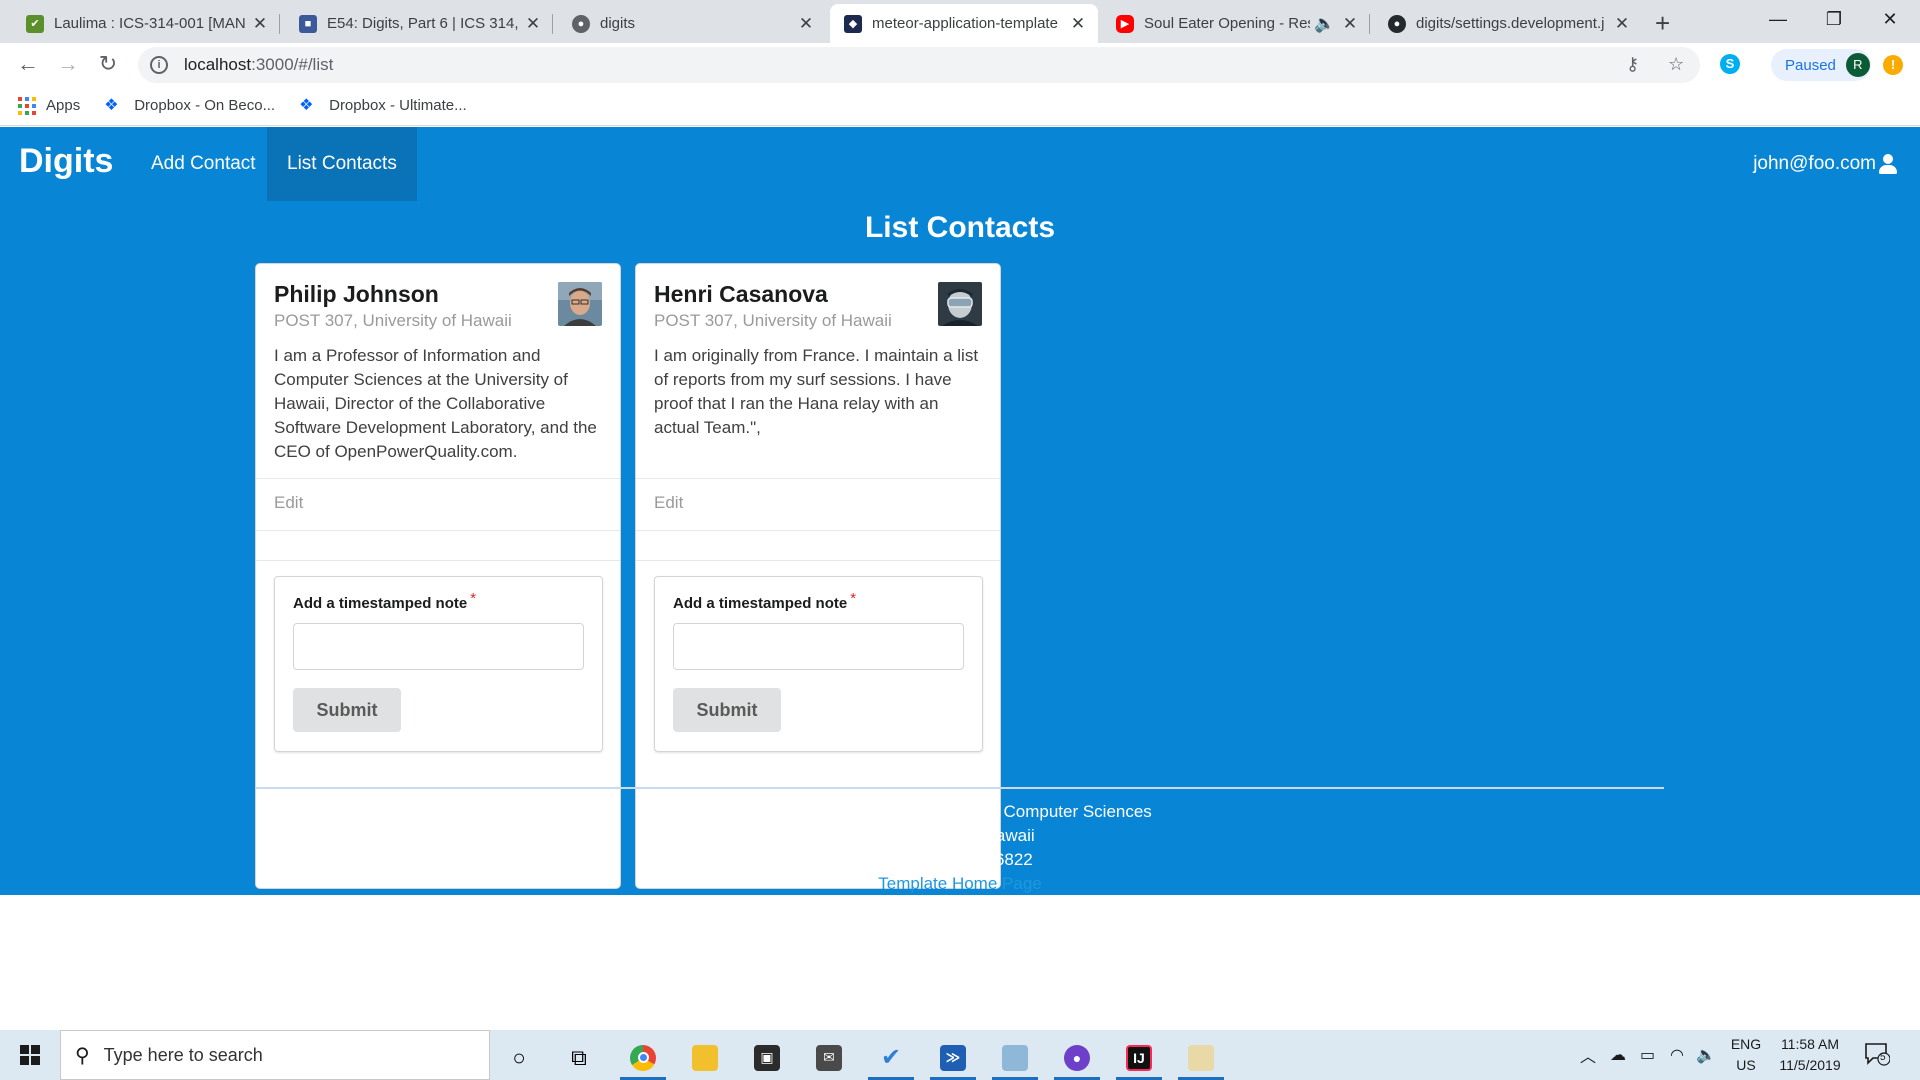 This screenshot has height=1080, width=1920. I want to click on onedrive-icon: ☁, so click(1618, 1055).